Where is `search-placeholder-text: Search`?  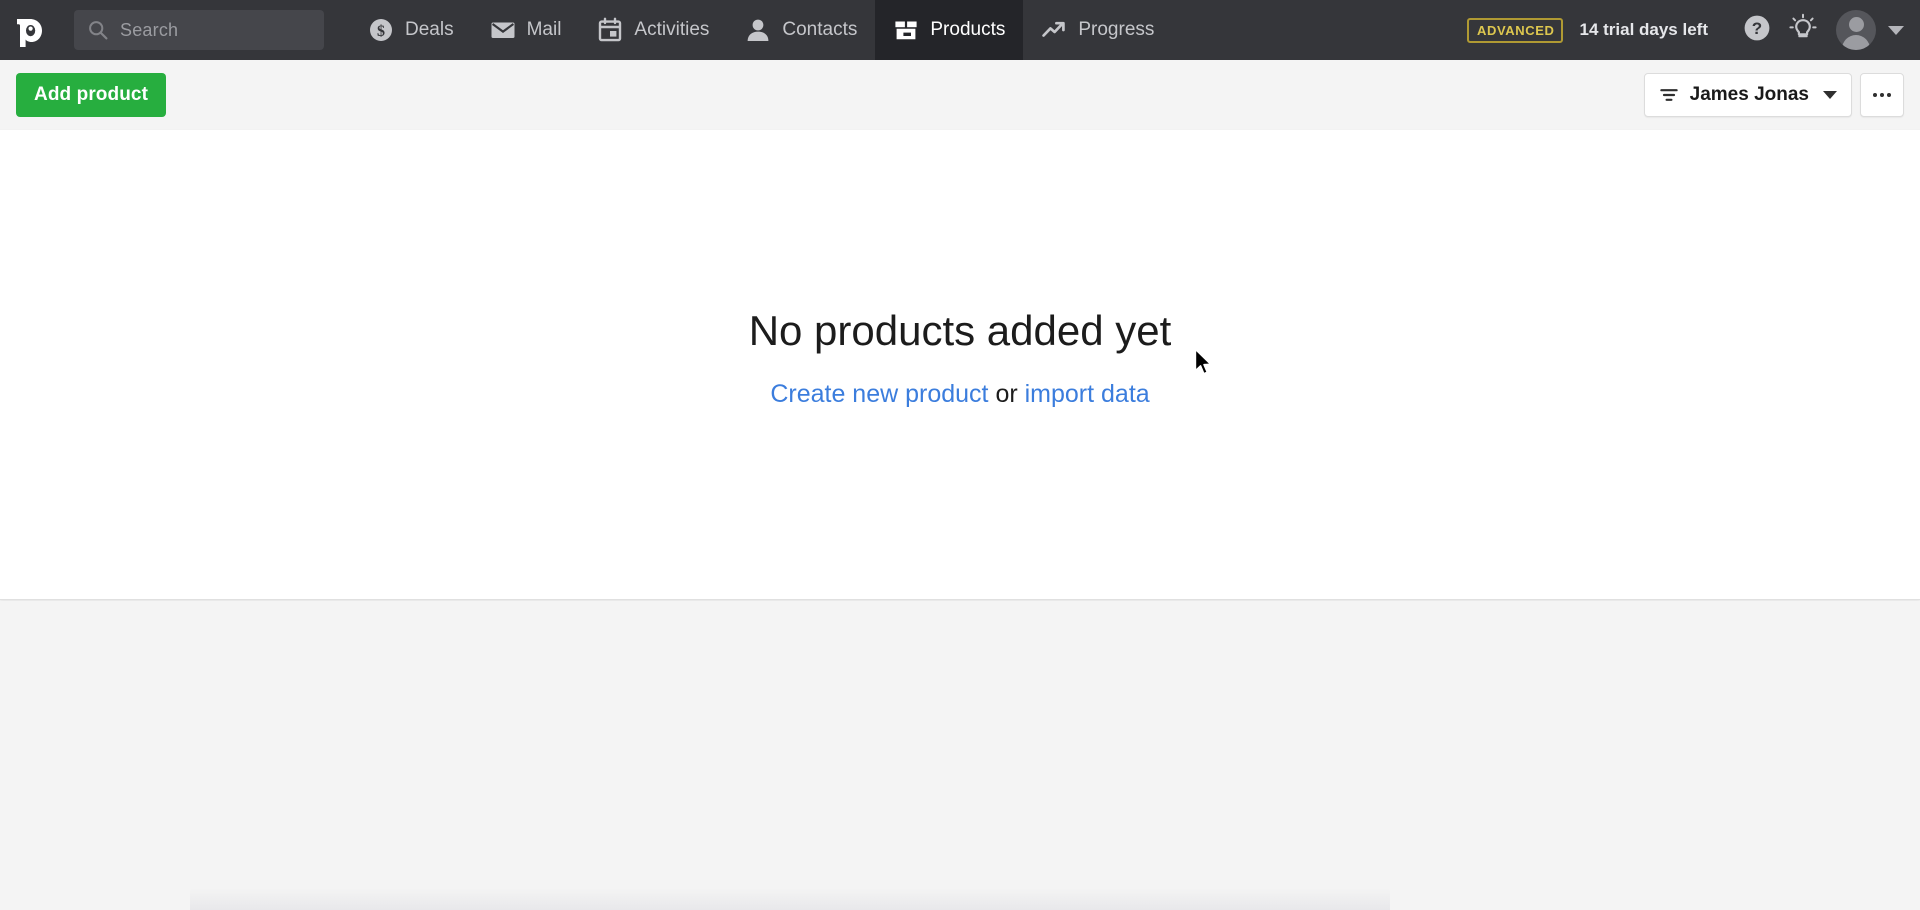
search-placeholder-text: Search is located at coordinates (149, 29).